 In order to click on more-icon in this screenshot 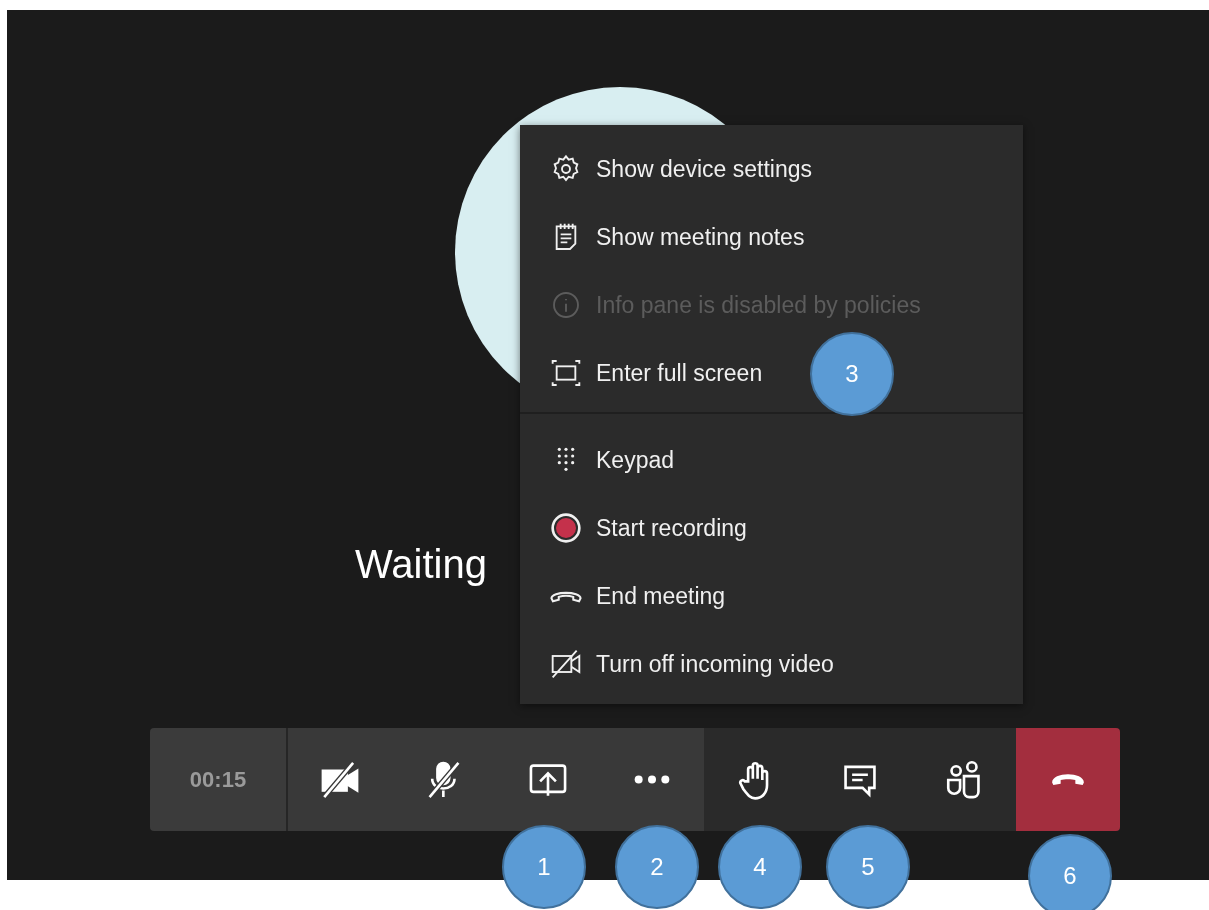, I will do `click(652, 779)`.